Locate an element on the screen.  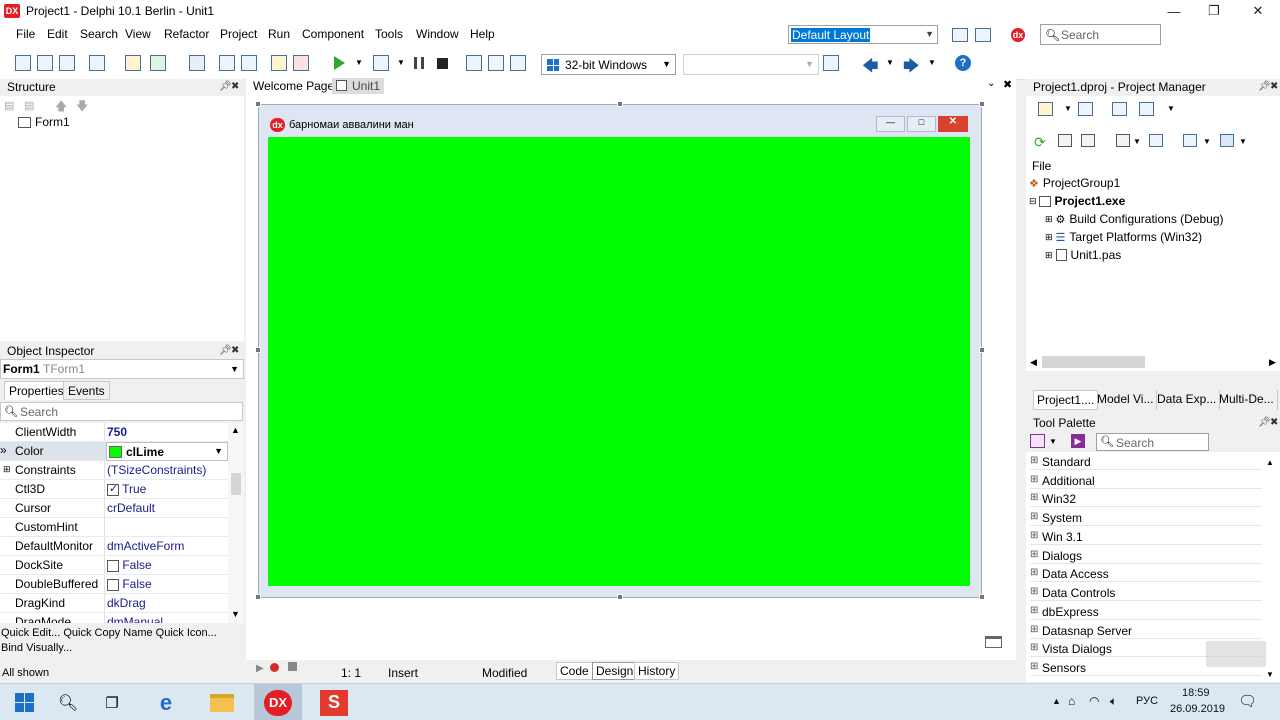
pin-icon: 📌︎ is located at coordinates (1264, 86).